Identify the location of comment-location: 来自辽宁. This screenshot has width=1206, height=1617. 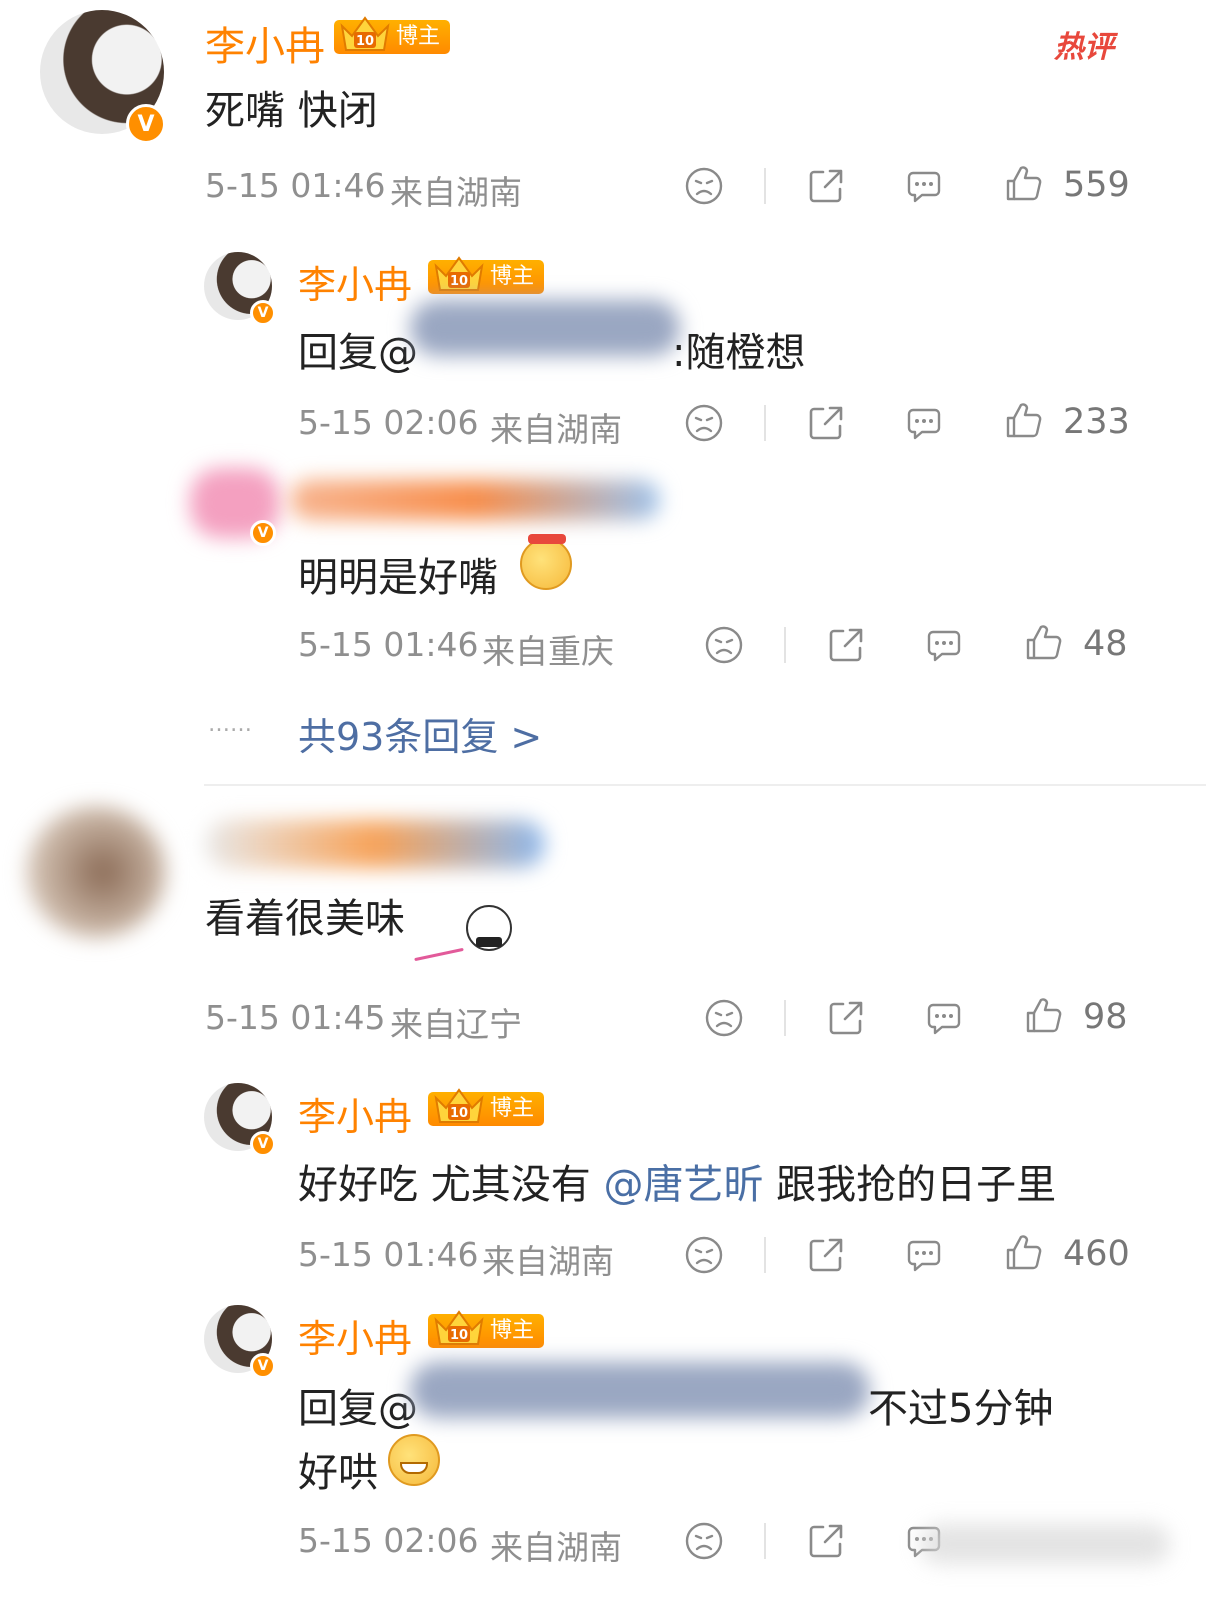
(456, 1024).